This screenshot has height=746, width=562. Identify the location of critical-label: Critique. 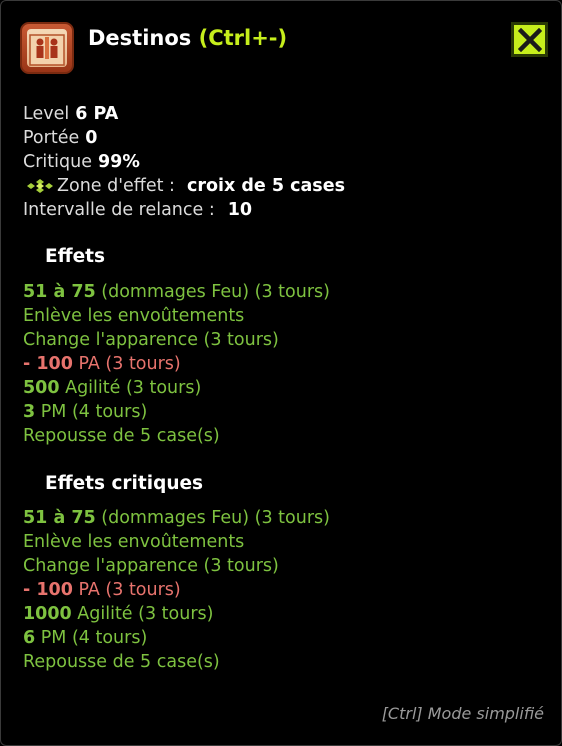
(57, 162).